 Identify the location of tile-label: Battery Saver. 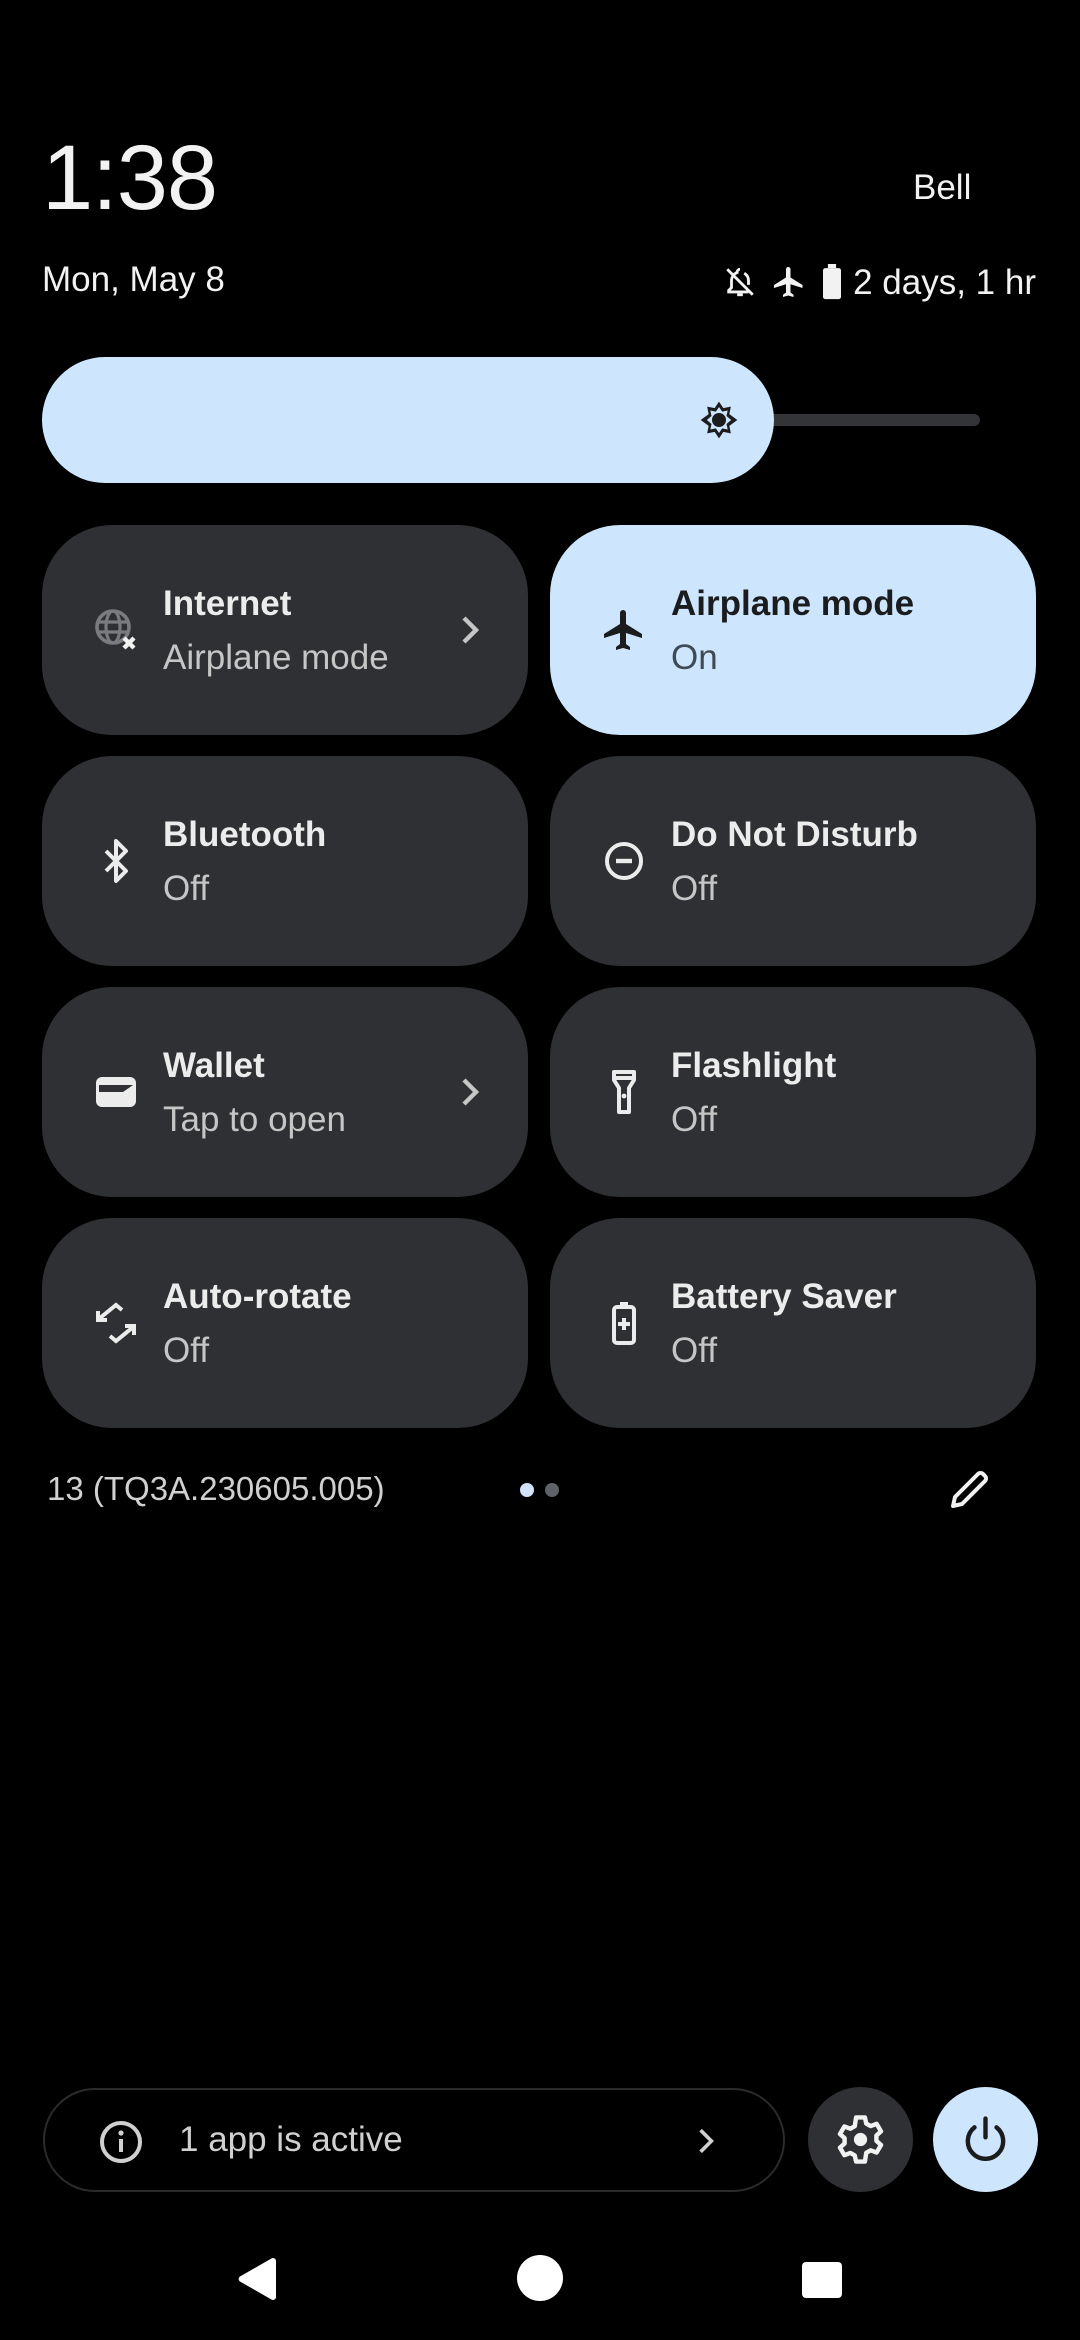
(784, 1296).